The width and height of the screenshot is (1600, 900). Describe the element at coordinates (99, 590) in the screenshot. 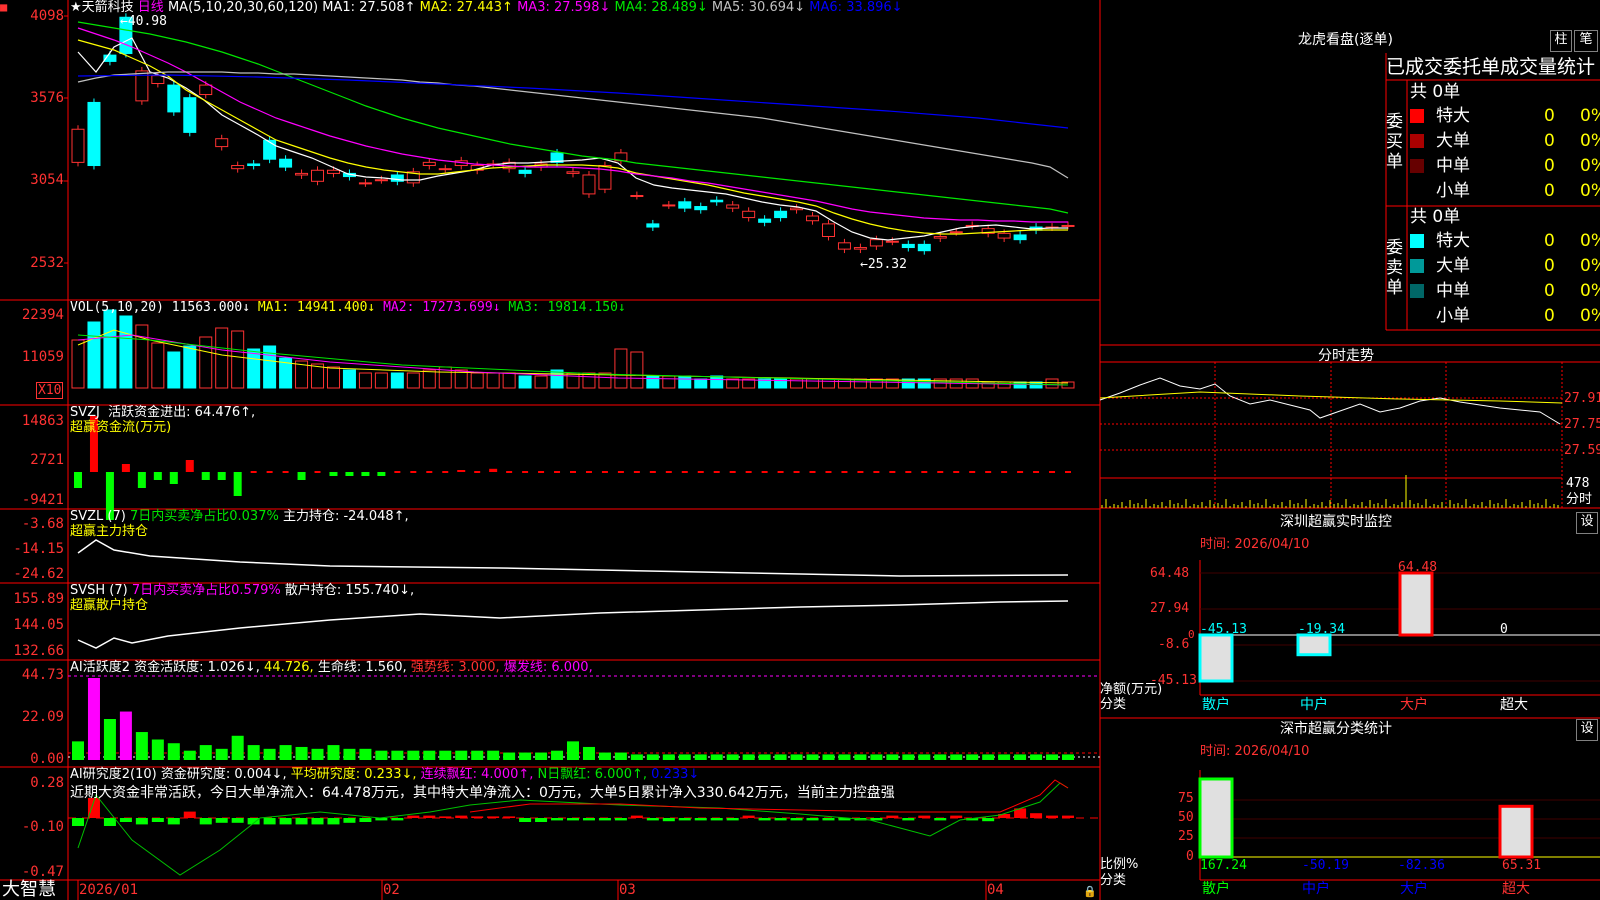

I see `svsh-title: SVSH (7)` at that location.